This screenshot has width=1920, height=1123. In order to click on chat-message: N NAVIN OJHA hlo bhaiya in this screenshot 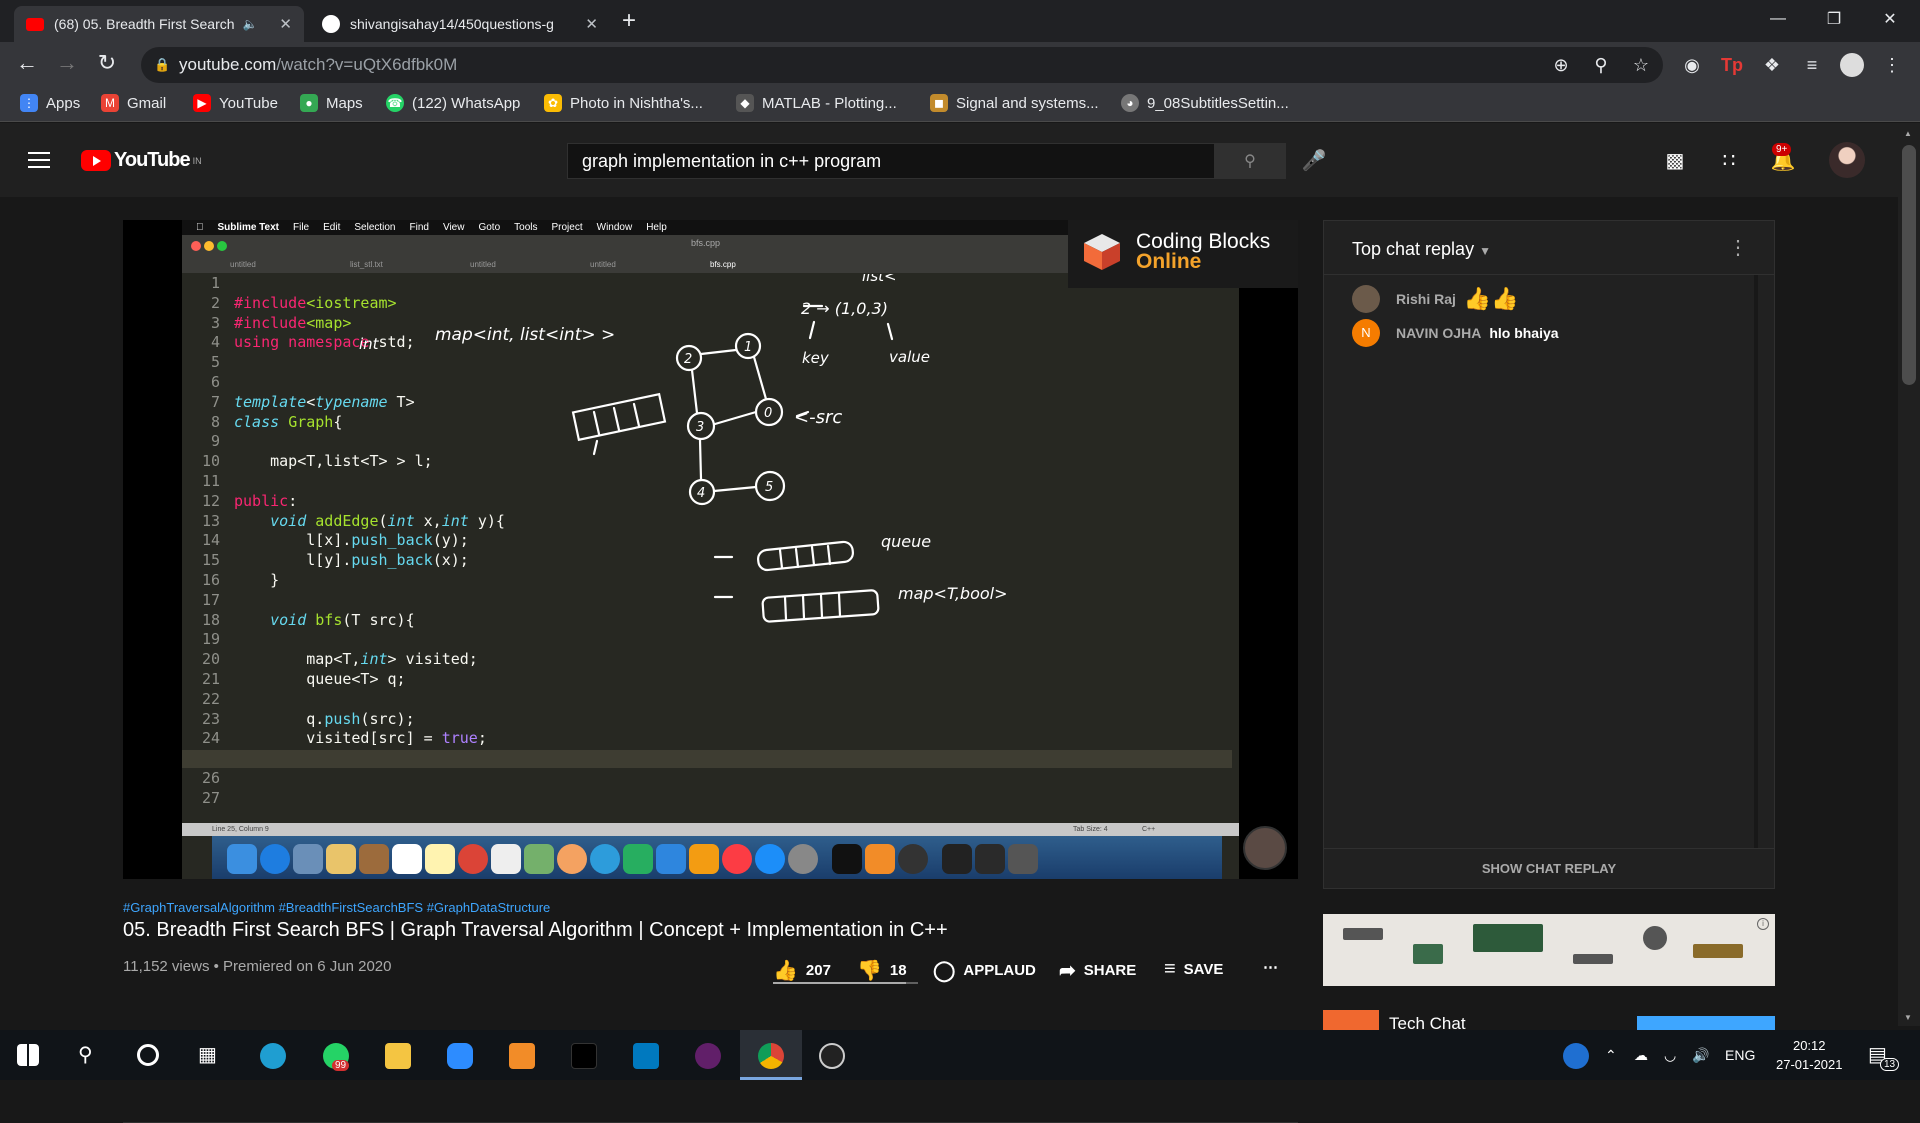, I will do `click(1455, 333)`.